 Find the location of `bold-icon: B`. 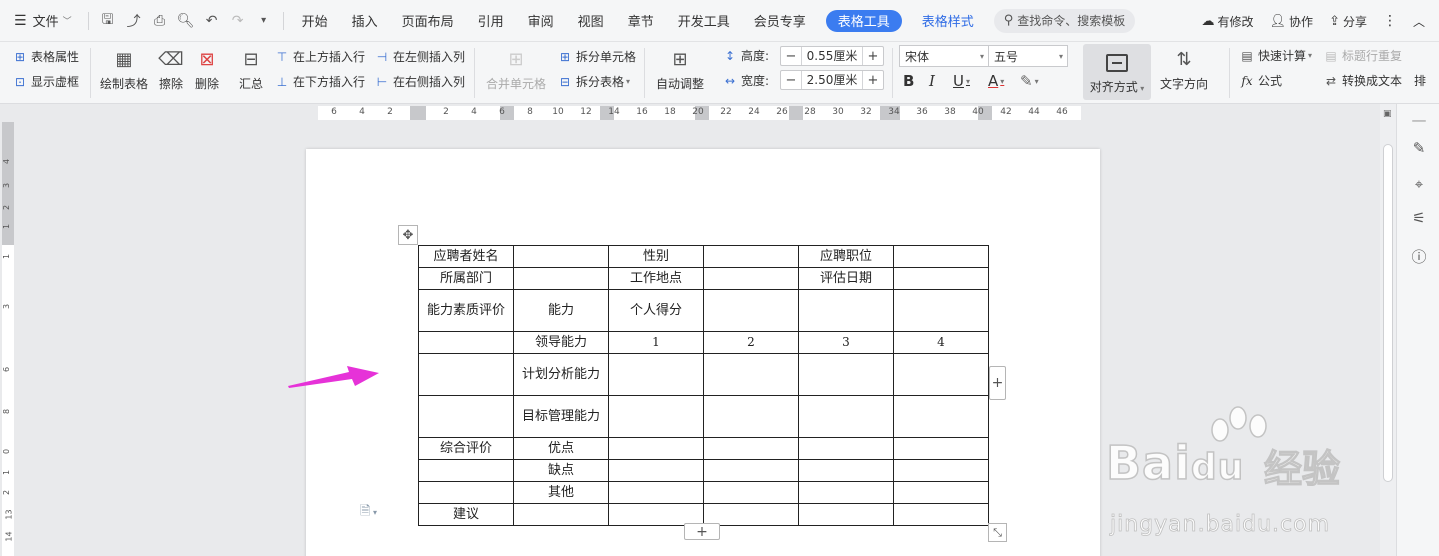

bold-icon: B is located at coordinates (908, 81).